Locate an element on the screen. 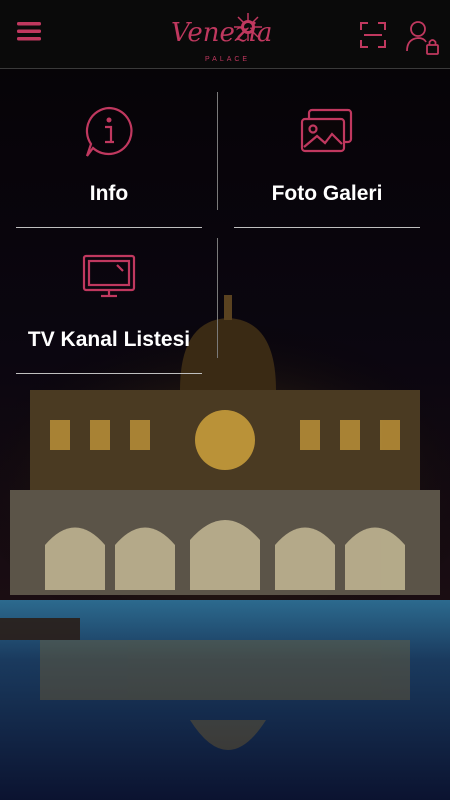 This screenshot has width=450, height=800. tile-tv-channels: TV Kanal Listesi is located at coordinates (109, 301).